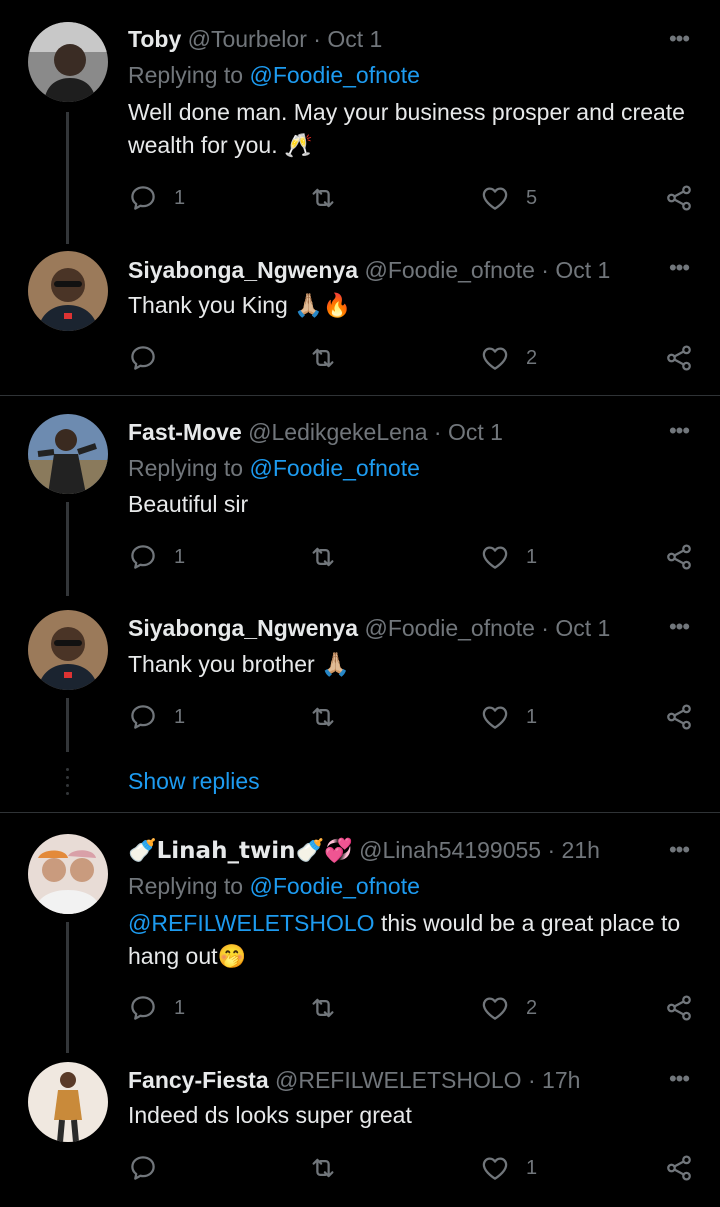 This screenshot has height=1207, width=720. What do you see at coordinates (337, 432) in the screenshot?
I see `user-handle: @LedikgekeLena` at bounding box center [337, 432].